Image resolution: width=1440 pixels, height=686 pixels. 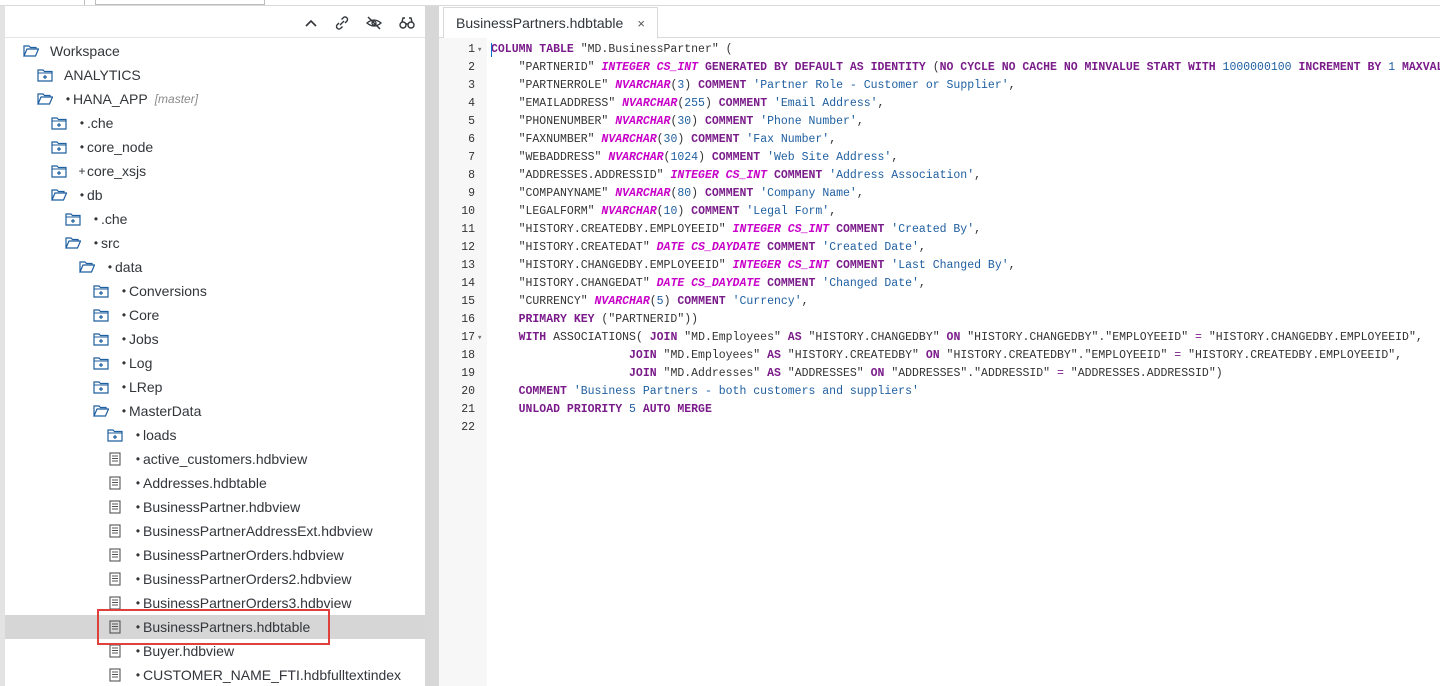 What do you see at coordinates (189, 651) in the screenshot?
I see `tree-item-label: Buyer.hdbview` at bounding box center [189, 651].